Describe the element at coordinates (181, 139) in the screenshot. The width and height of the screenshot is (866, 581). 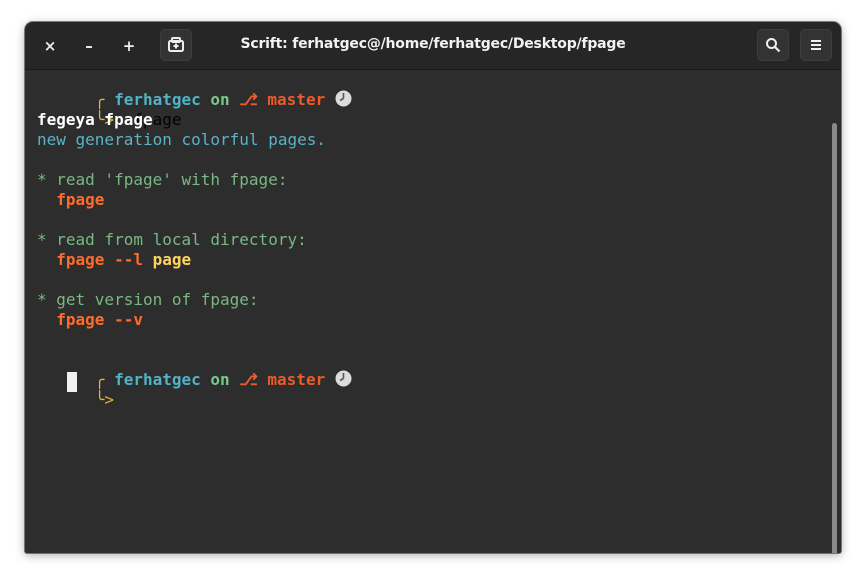
I see `output-tagline: new generation colorful pages.` at that location.